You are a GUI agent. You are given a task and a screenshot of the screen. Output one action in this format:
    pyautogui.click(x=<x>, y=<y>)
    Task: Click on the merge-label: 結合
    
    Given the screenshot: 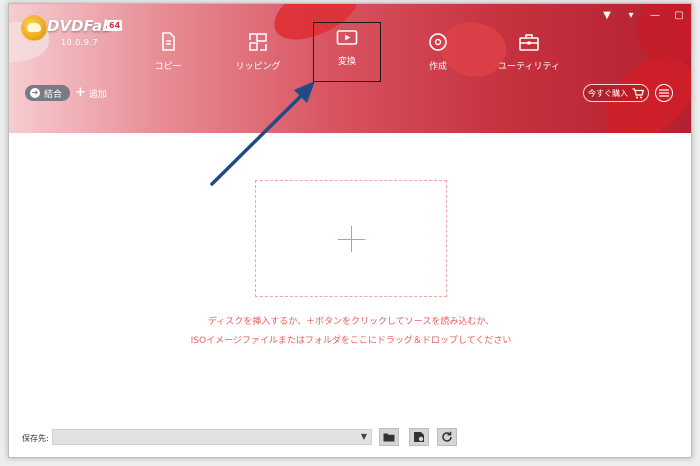 What is the action you would take?
    pyautogui.click(x=53, y=94)
    